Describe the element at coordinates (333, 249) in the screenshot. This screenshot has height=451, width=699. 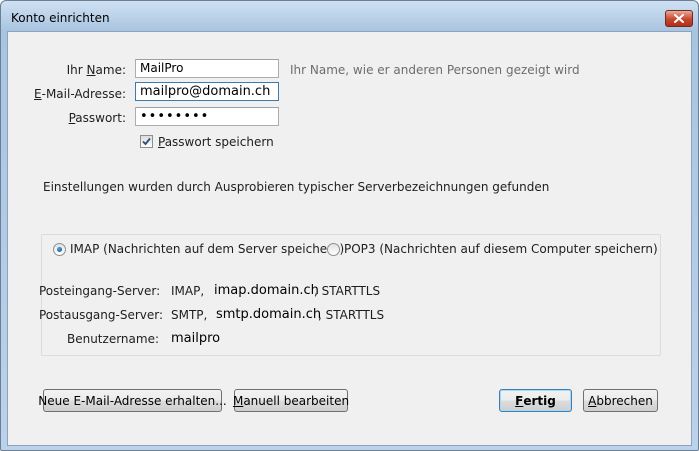
I see `pop3-radio` at that location.